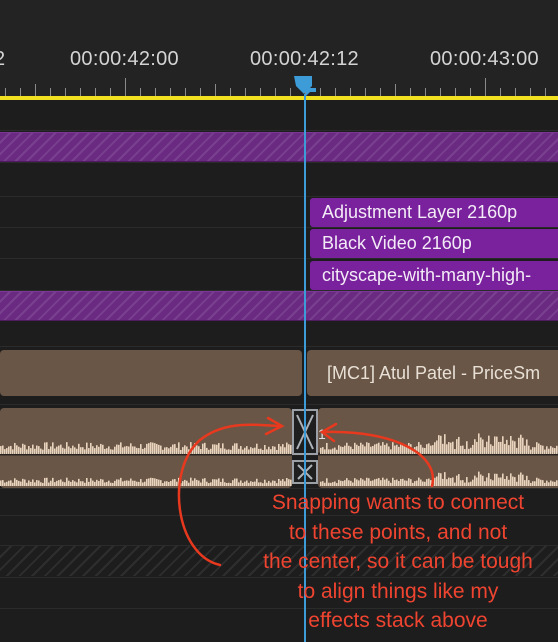 This screenshot has height=642, width=558. Describe the element at coordinates (378, 459) in the screenshot. I see `annotation-arrow-right` at that location.